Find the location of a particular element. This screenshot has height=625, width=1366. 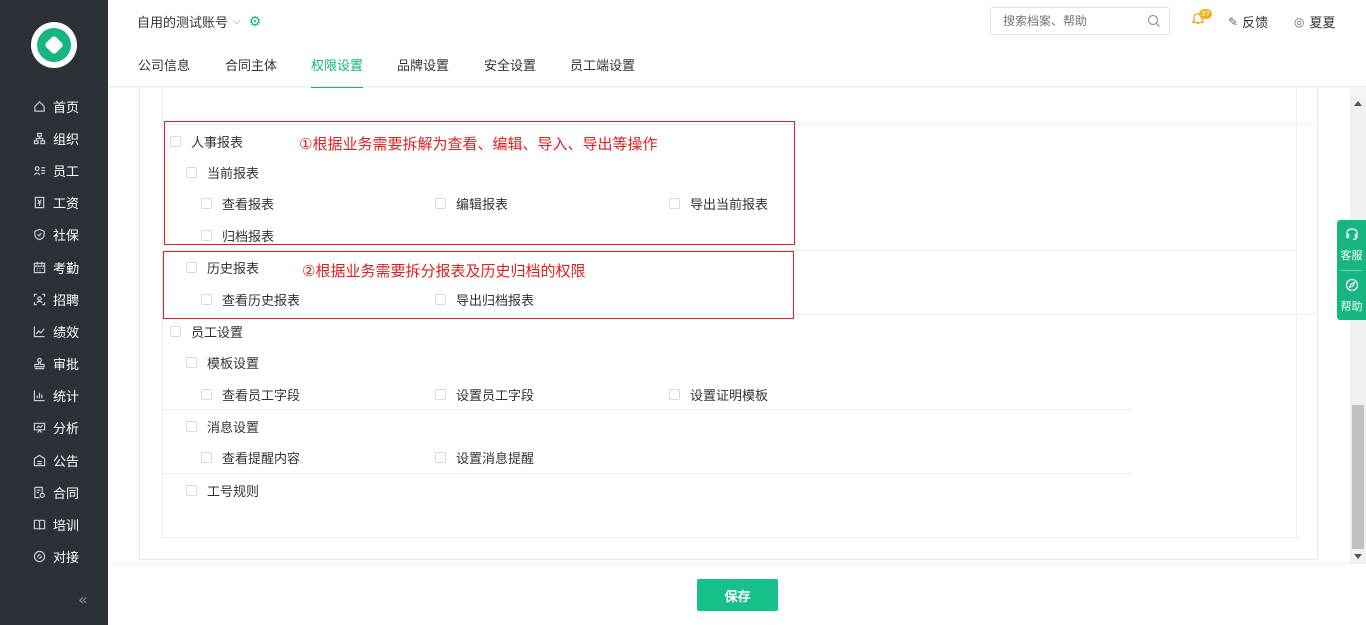

checkbox-employee-settings: 员工设置 is located at coordinates (206, 331).